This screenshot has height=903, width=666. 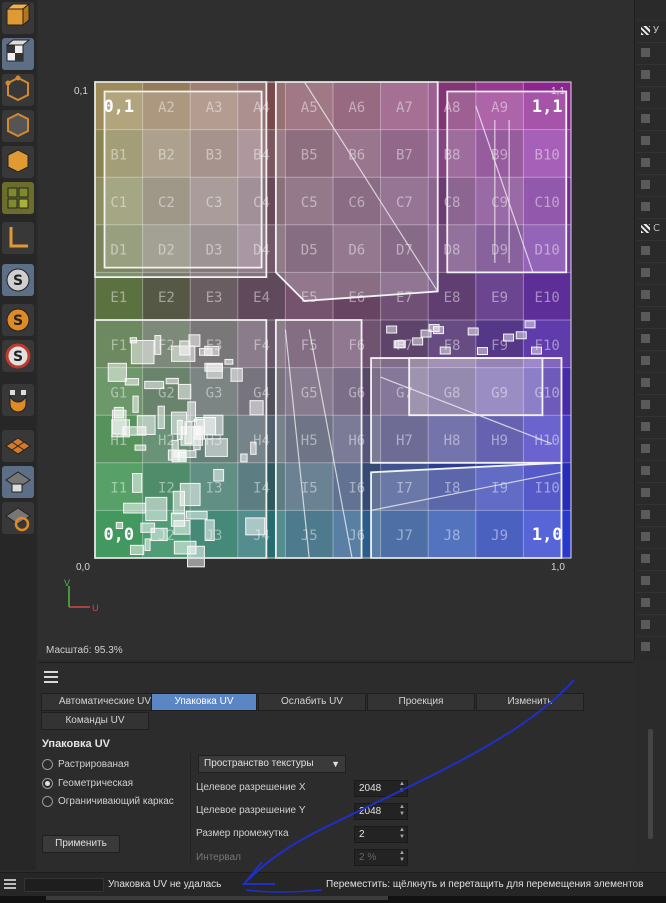 What do you see at coordinates (530, 702) in the screenshot?
I see `tab-transform: Изменить` at bounding box center [530, 702].